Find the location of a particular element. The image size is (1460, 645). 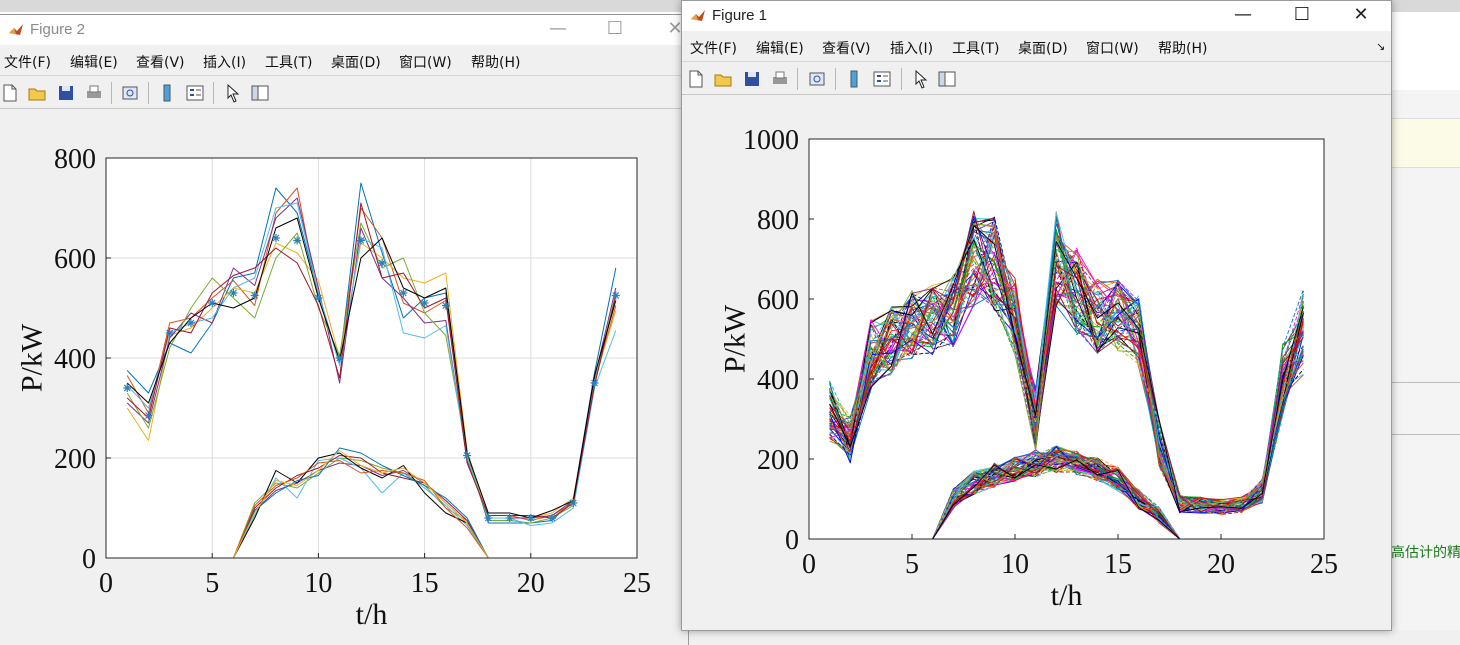

y-tick-label: 400 is located at coordinates (75, 359).